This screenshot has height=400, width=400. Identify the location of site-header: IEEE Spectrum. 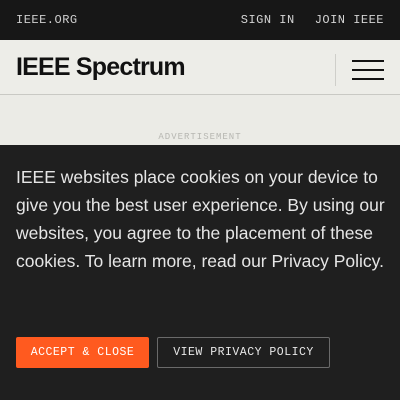
(200, 67).